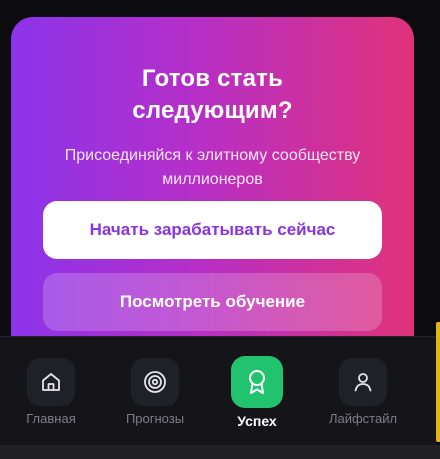 This screenshot has height=459, width=440. I want to click on target-icon, so click(155, 382).